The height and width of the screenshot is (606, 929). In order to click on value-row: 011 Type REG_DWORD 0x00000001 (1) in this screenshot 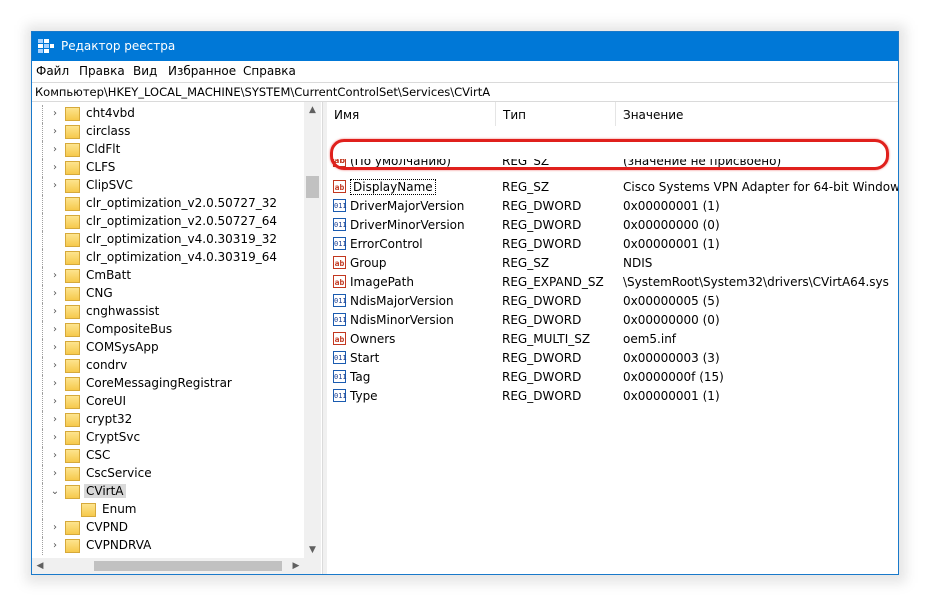, I will do `click(612, 396)`.